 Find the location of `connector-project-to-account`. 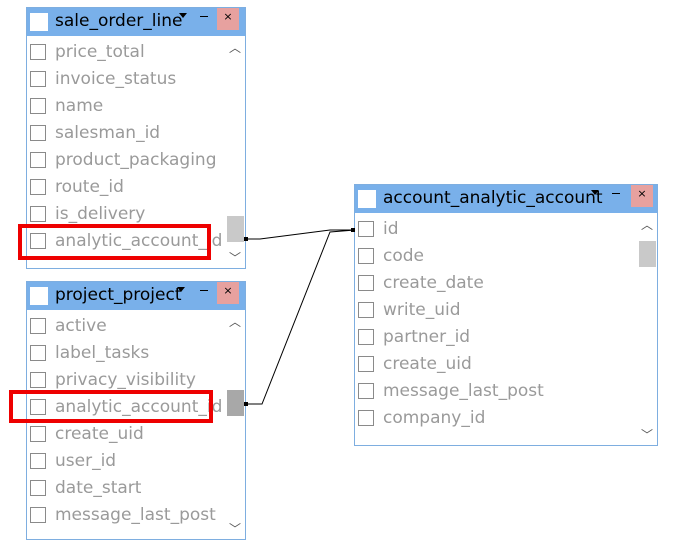

connector-project-to-account is located at coordinates (301, 317).